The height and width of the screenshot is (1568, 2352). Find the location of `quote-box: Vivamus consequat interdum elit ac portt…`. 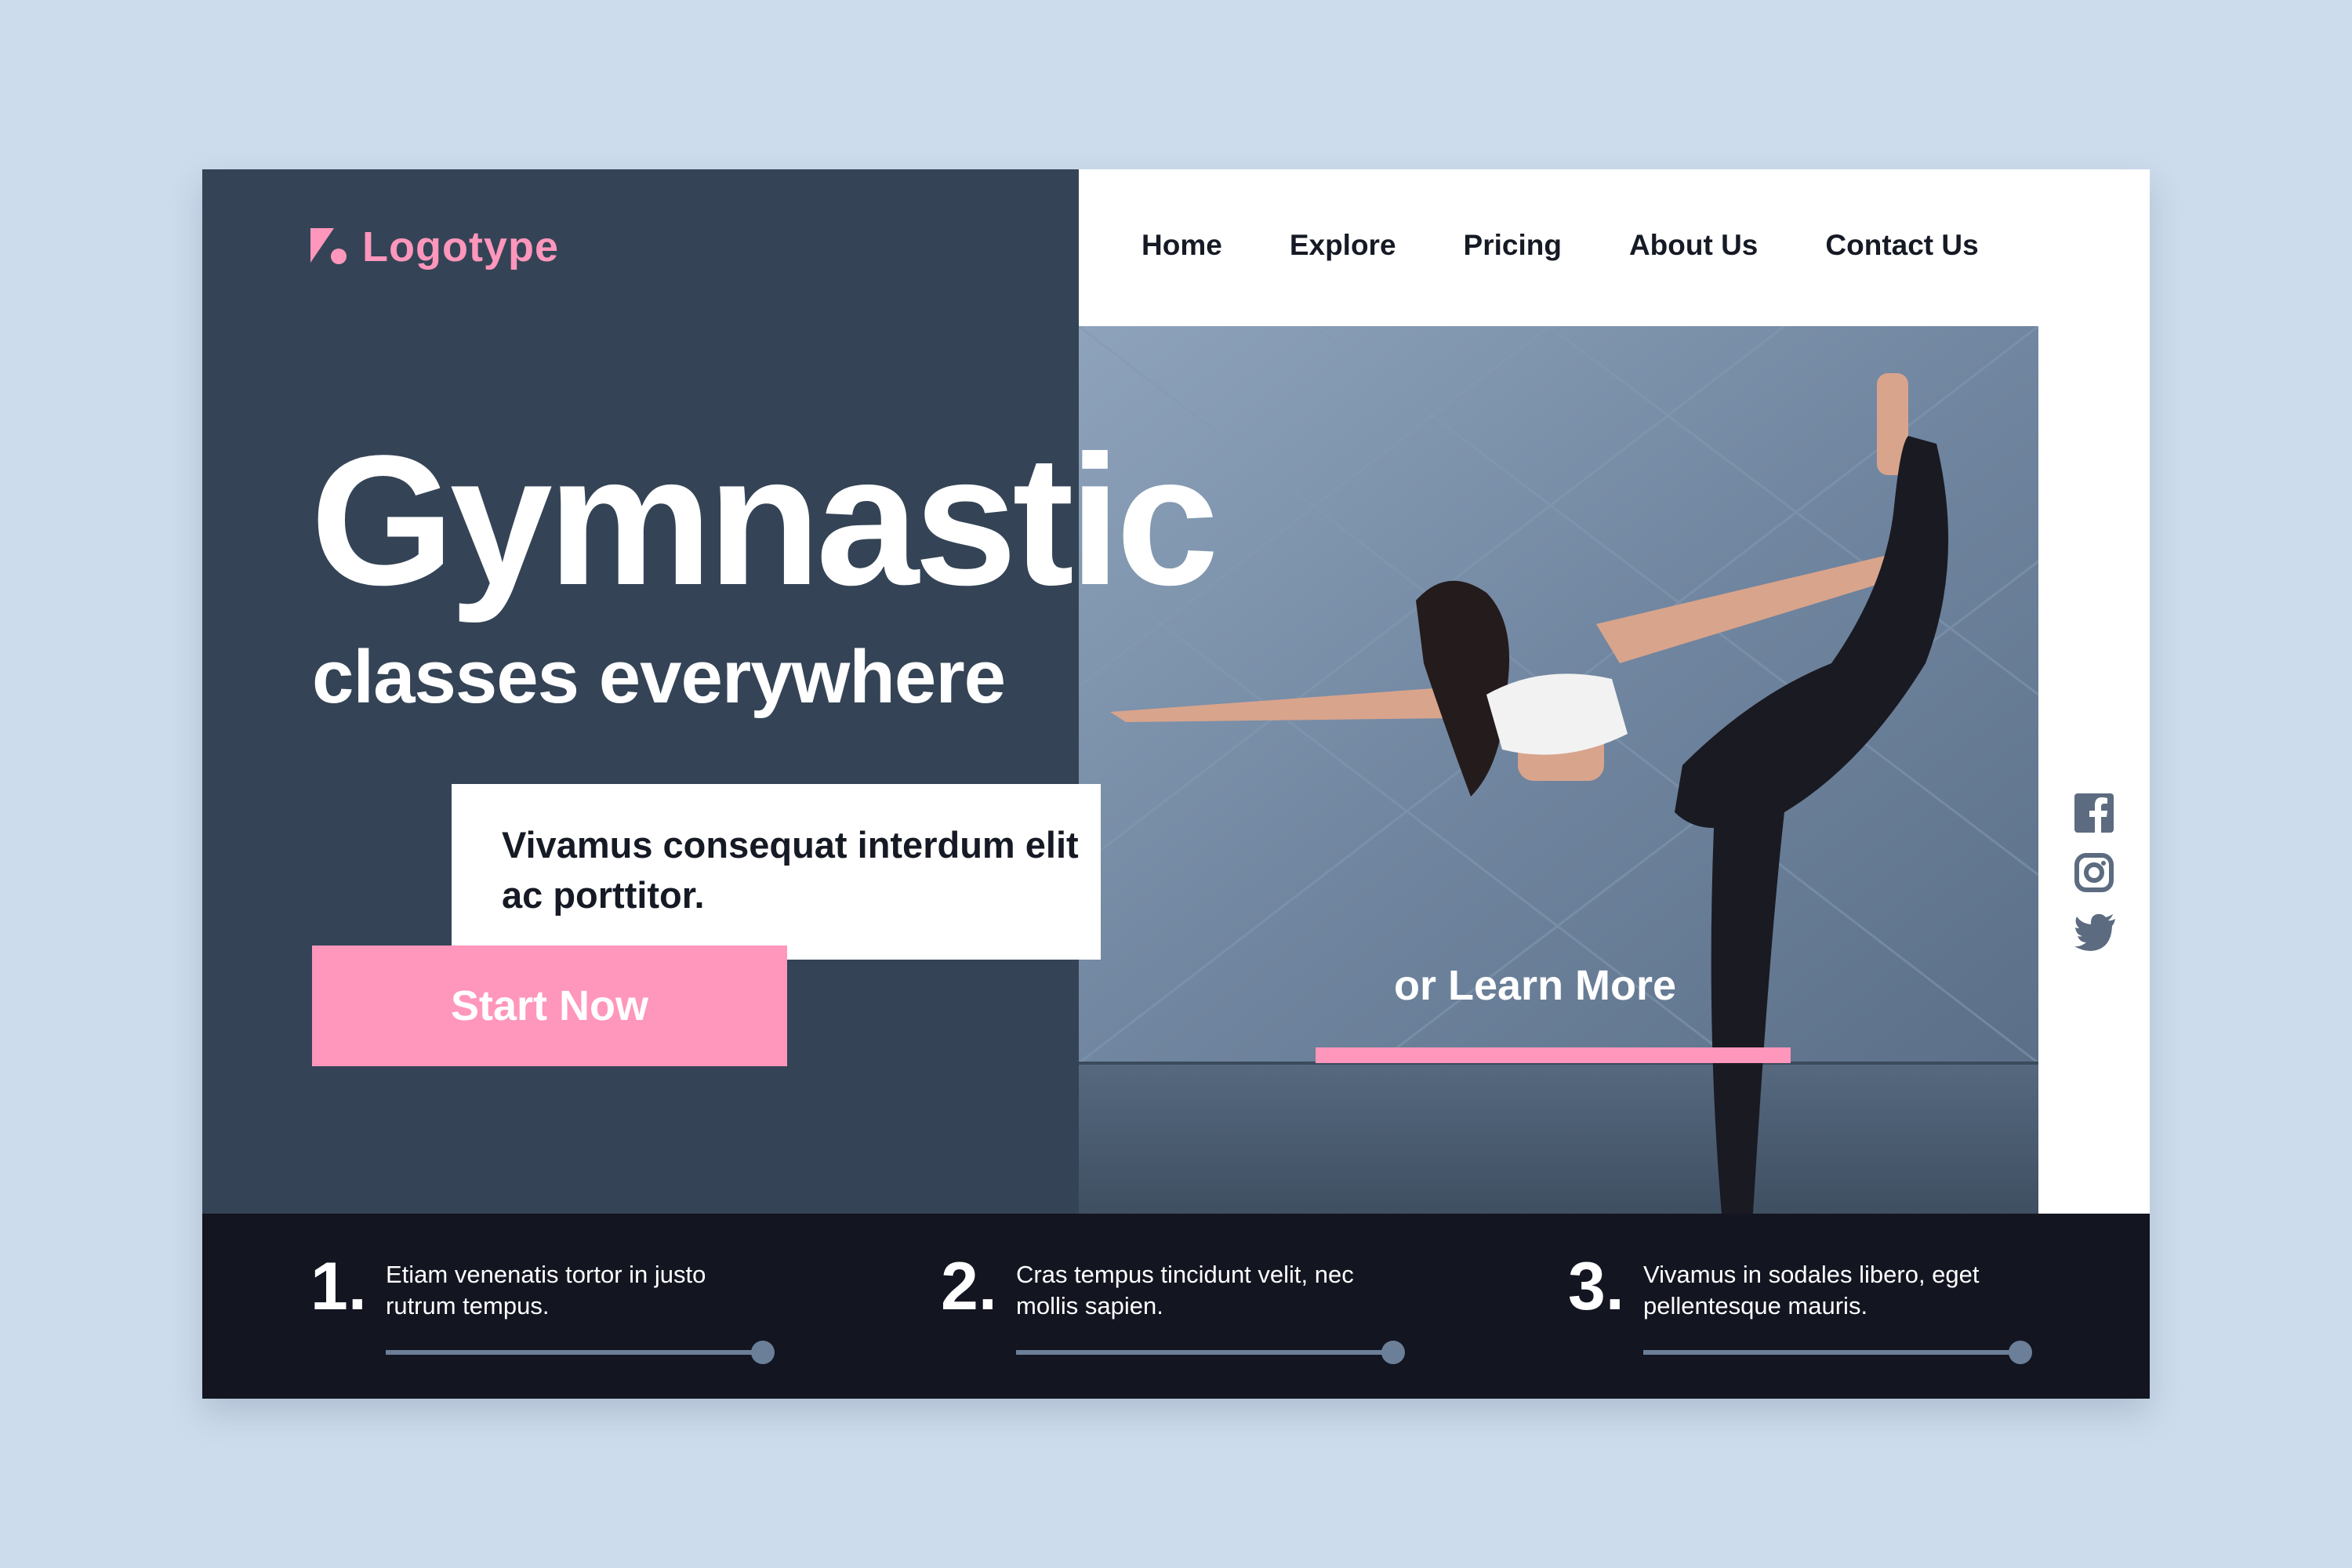

quote-box: Vivamus consequat interdum elit ac portt… is located at coordinates (776, 872).